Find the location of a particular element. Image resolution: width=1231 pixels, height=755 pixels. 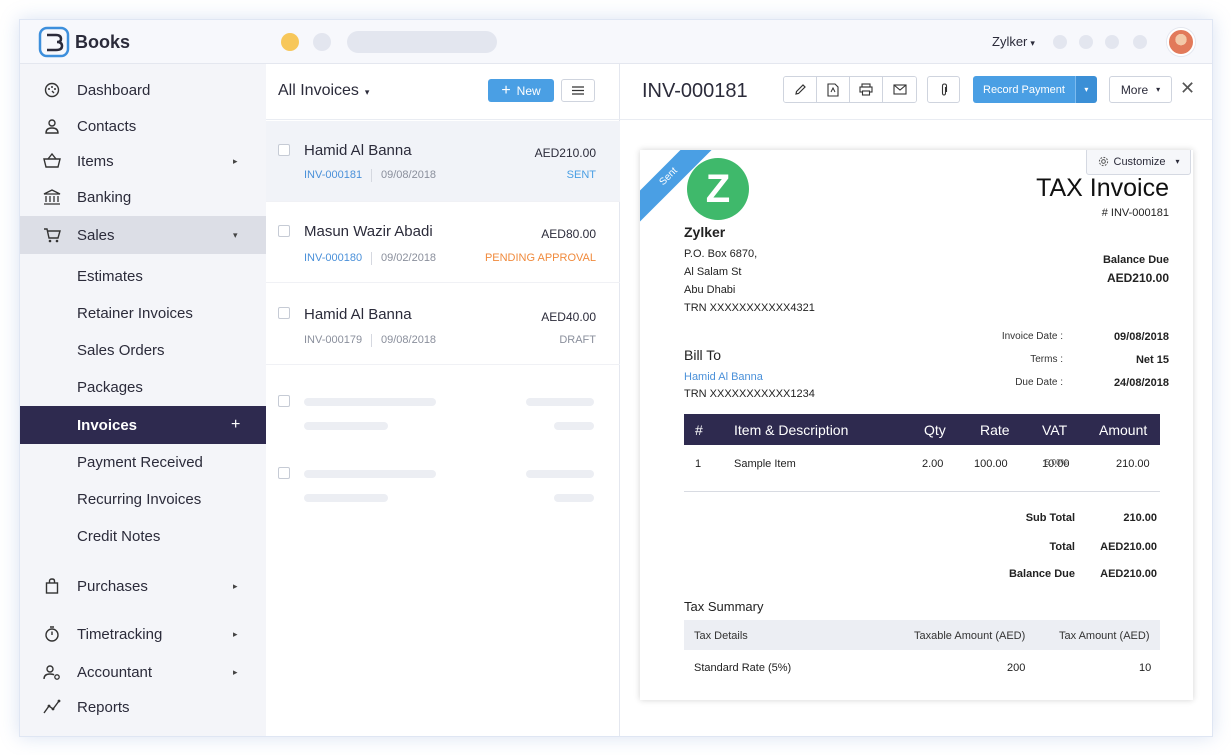

sidebar-item-label: Accountant is located at coordinates (115, 672).